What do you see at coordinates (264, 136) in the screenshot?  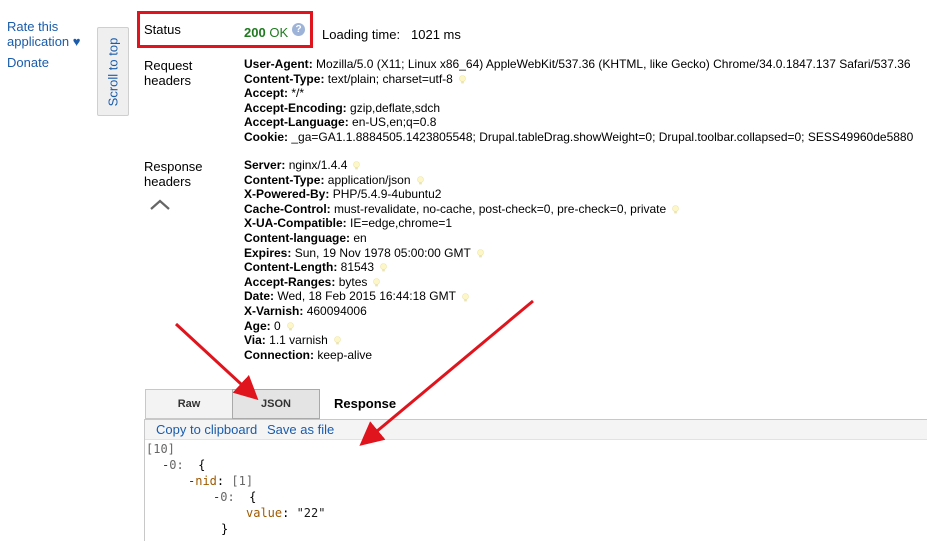 I see `request-header-name: Cookie` at bounding box center [264, 136].